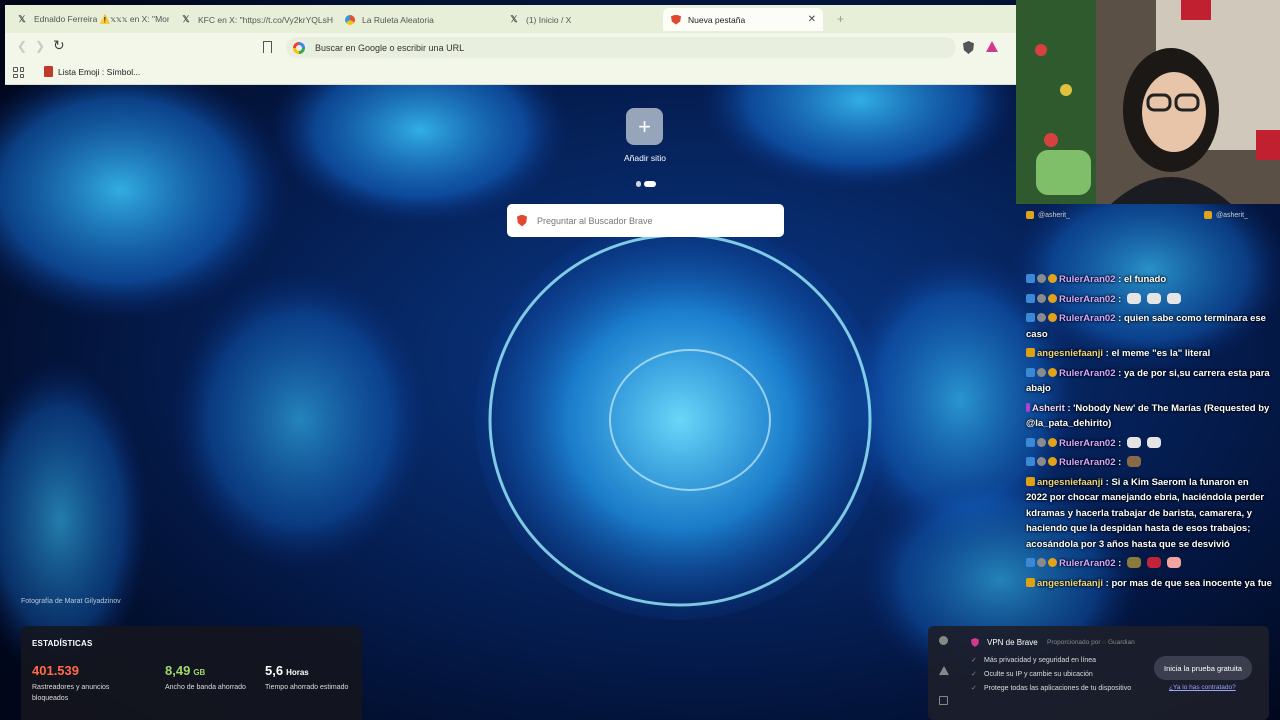  What do you see at coordinates (840, 19) in the screenshot?
I see `new-tab-button: +` at bounding box center [840, 19].